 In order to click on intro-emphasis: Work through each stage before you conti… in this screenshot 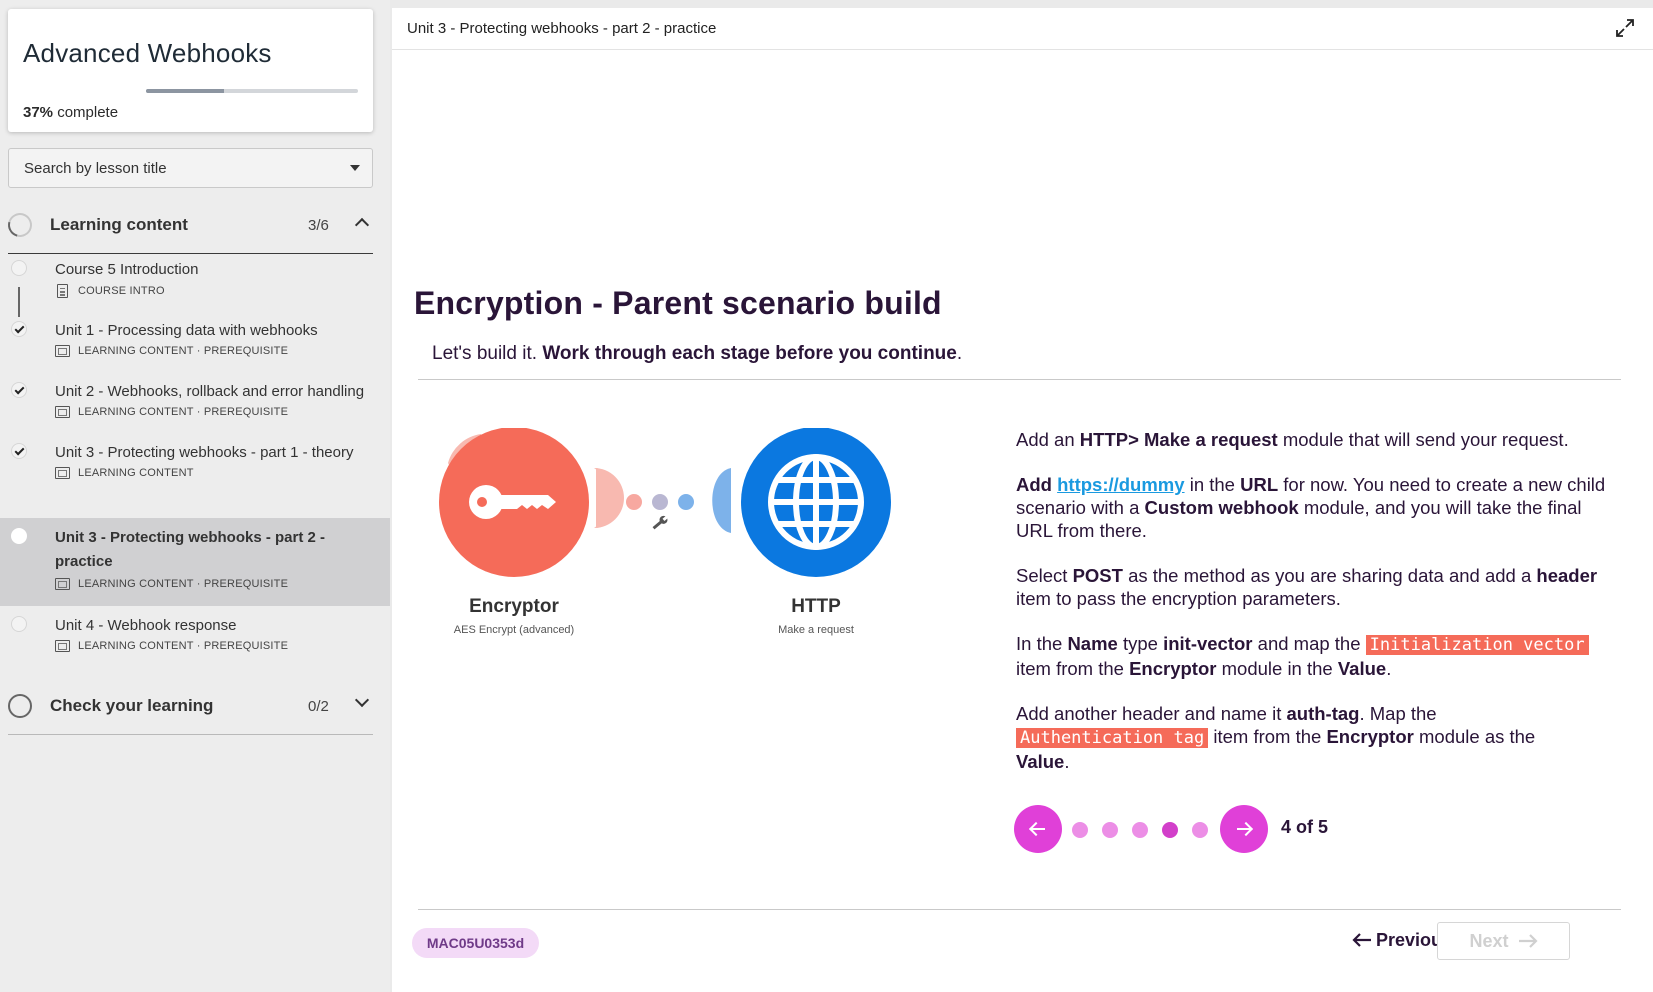, I will do `click(749, 353)`.